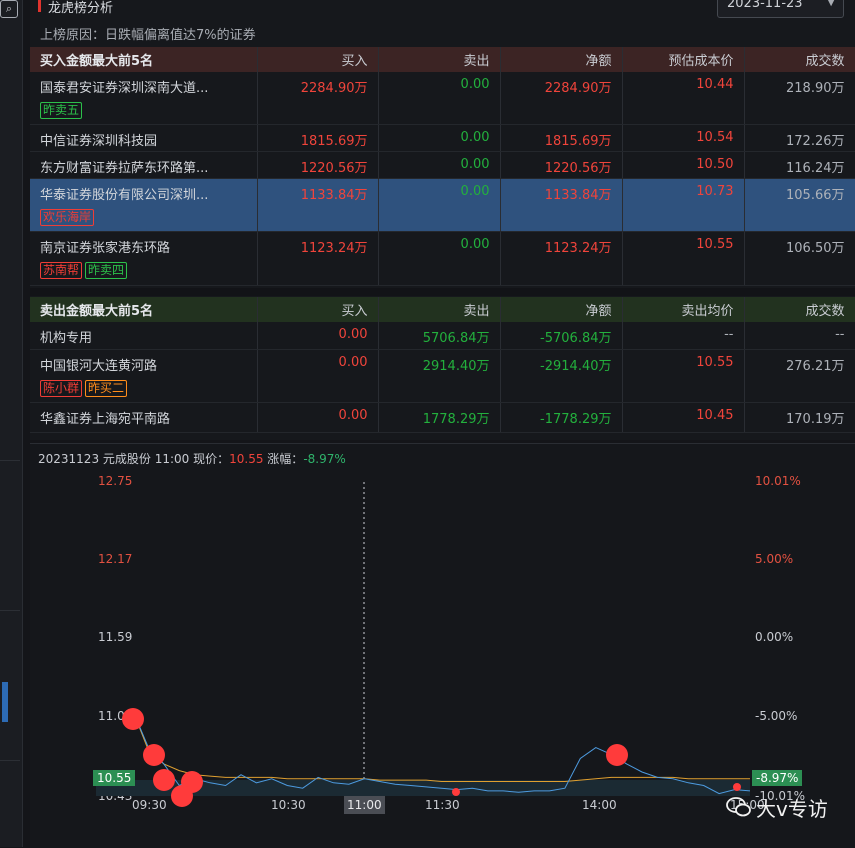  Describe the element at coordinates (149, 805) in the screenshot. I see `x-tick: 09:30` at that location.